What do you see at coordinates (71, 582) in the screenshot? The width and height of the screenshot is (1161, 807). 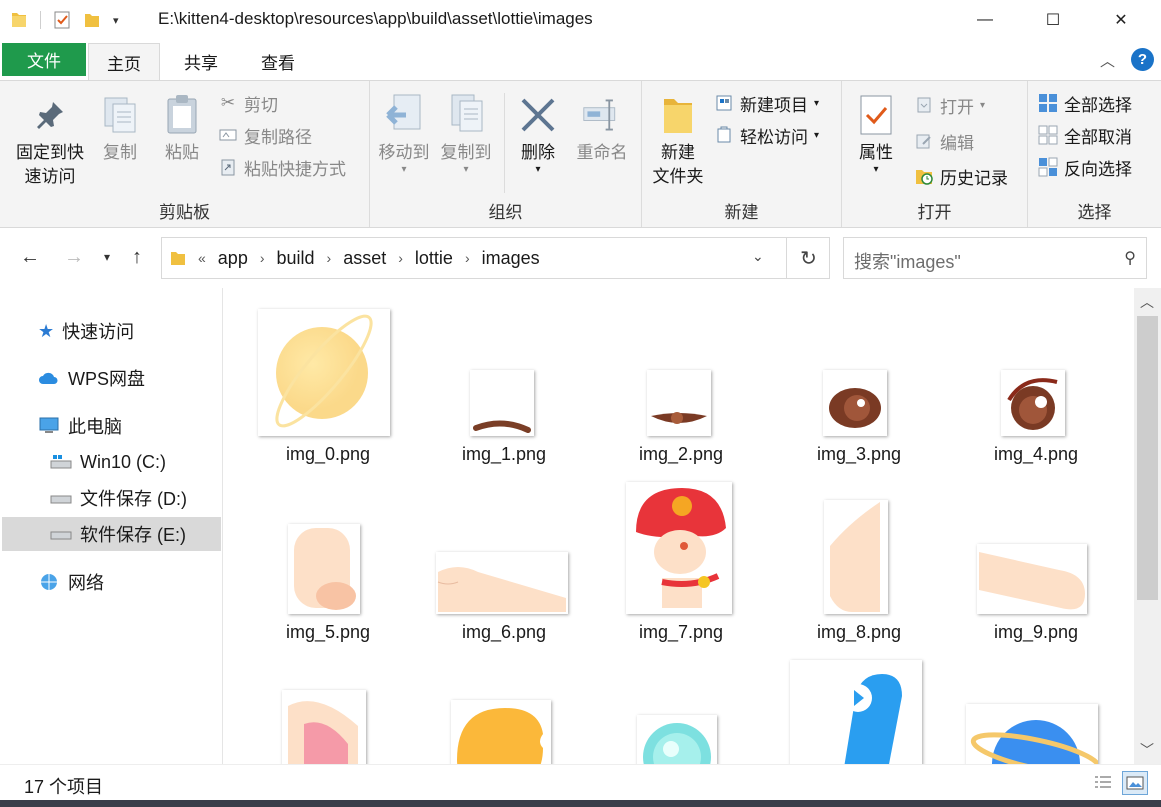 I see `nav-item-network: 网络` at bounding box center [71, 582].